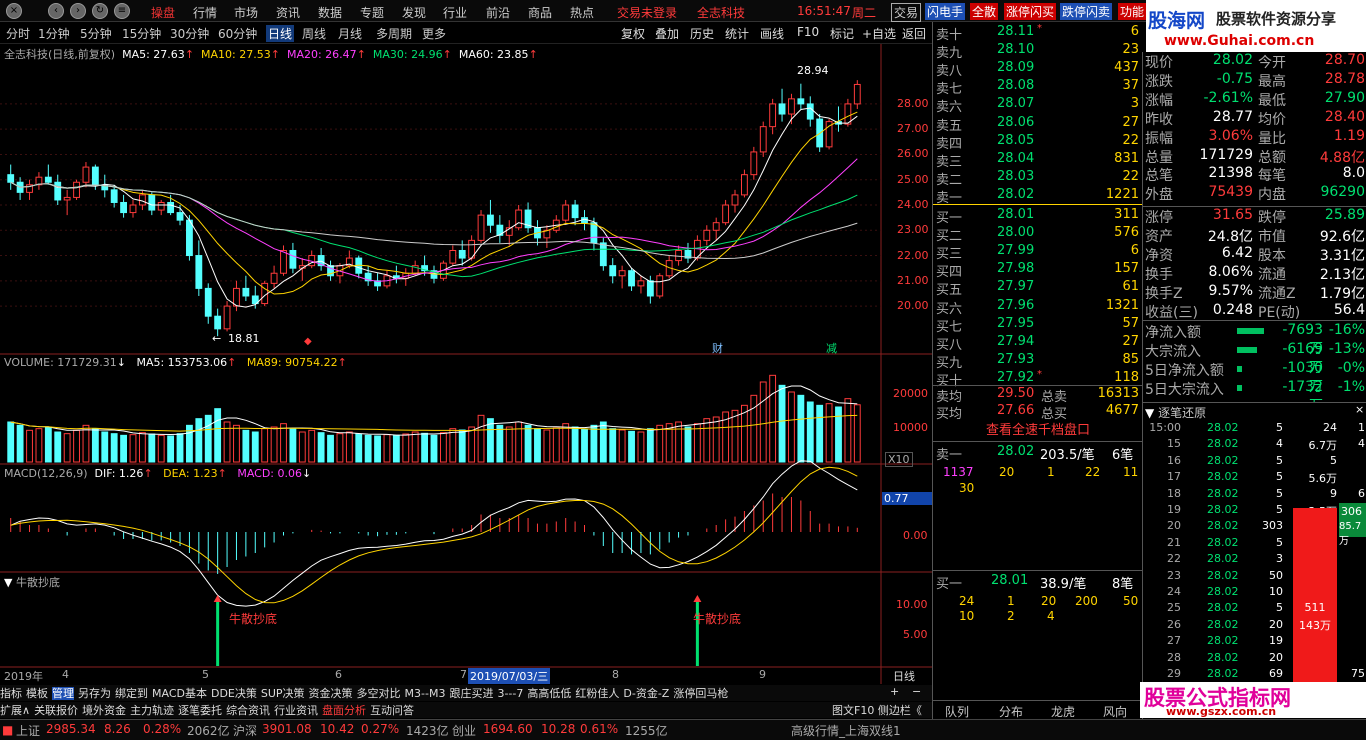 The image size is (1366, 740). Describe the element at coordinates (280, 33) in the screenshot. I see `period-daily: 日线` at that location.